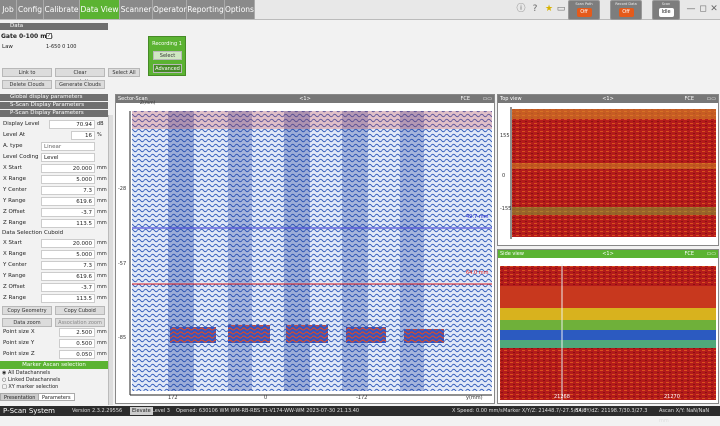  I want to click on gate-checkbox: ✓, so click(49, 36).